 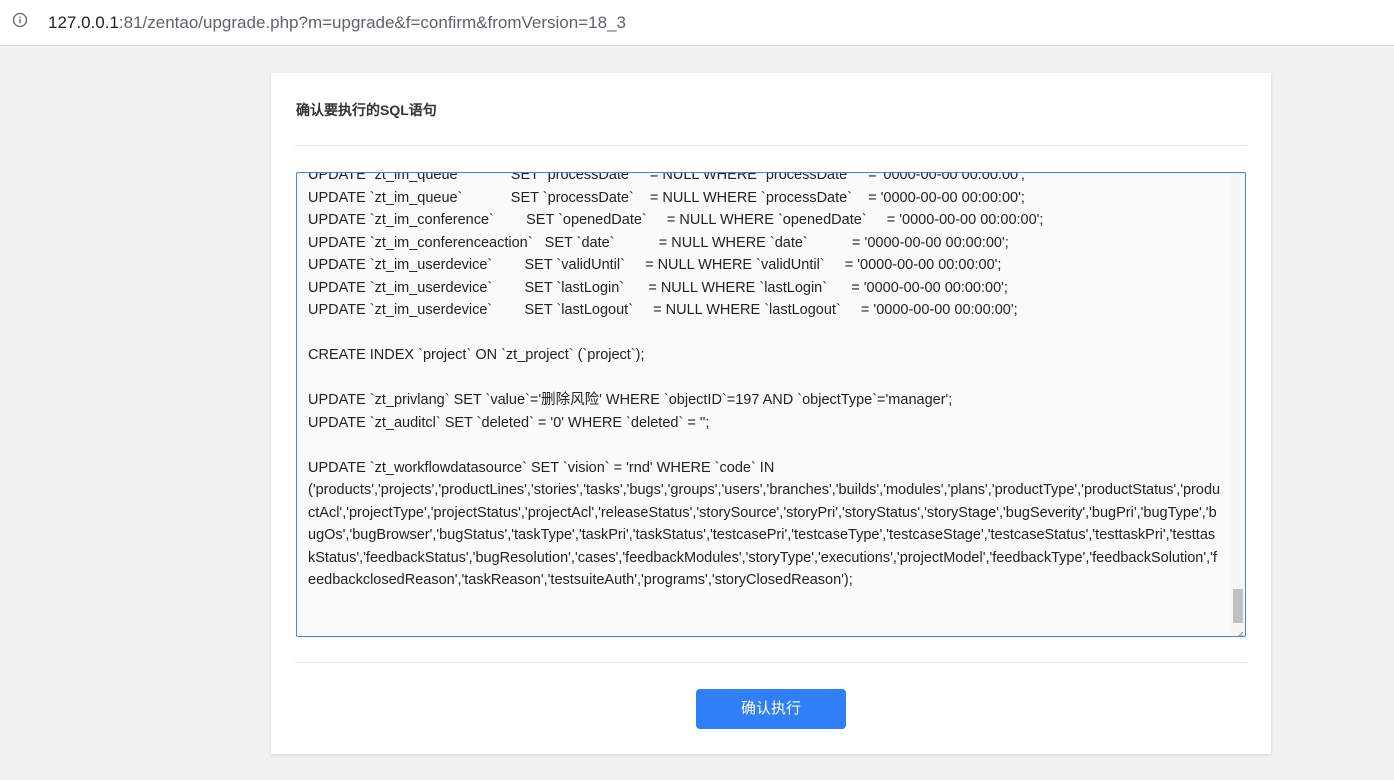 I want to click on resize-grip-icon, so click(x=1239, y=631).